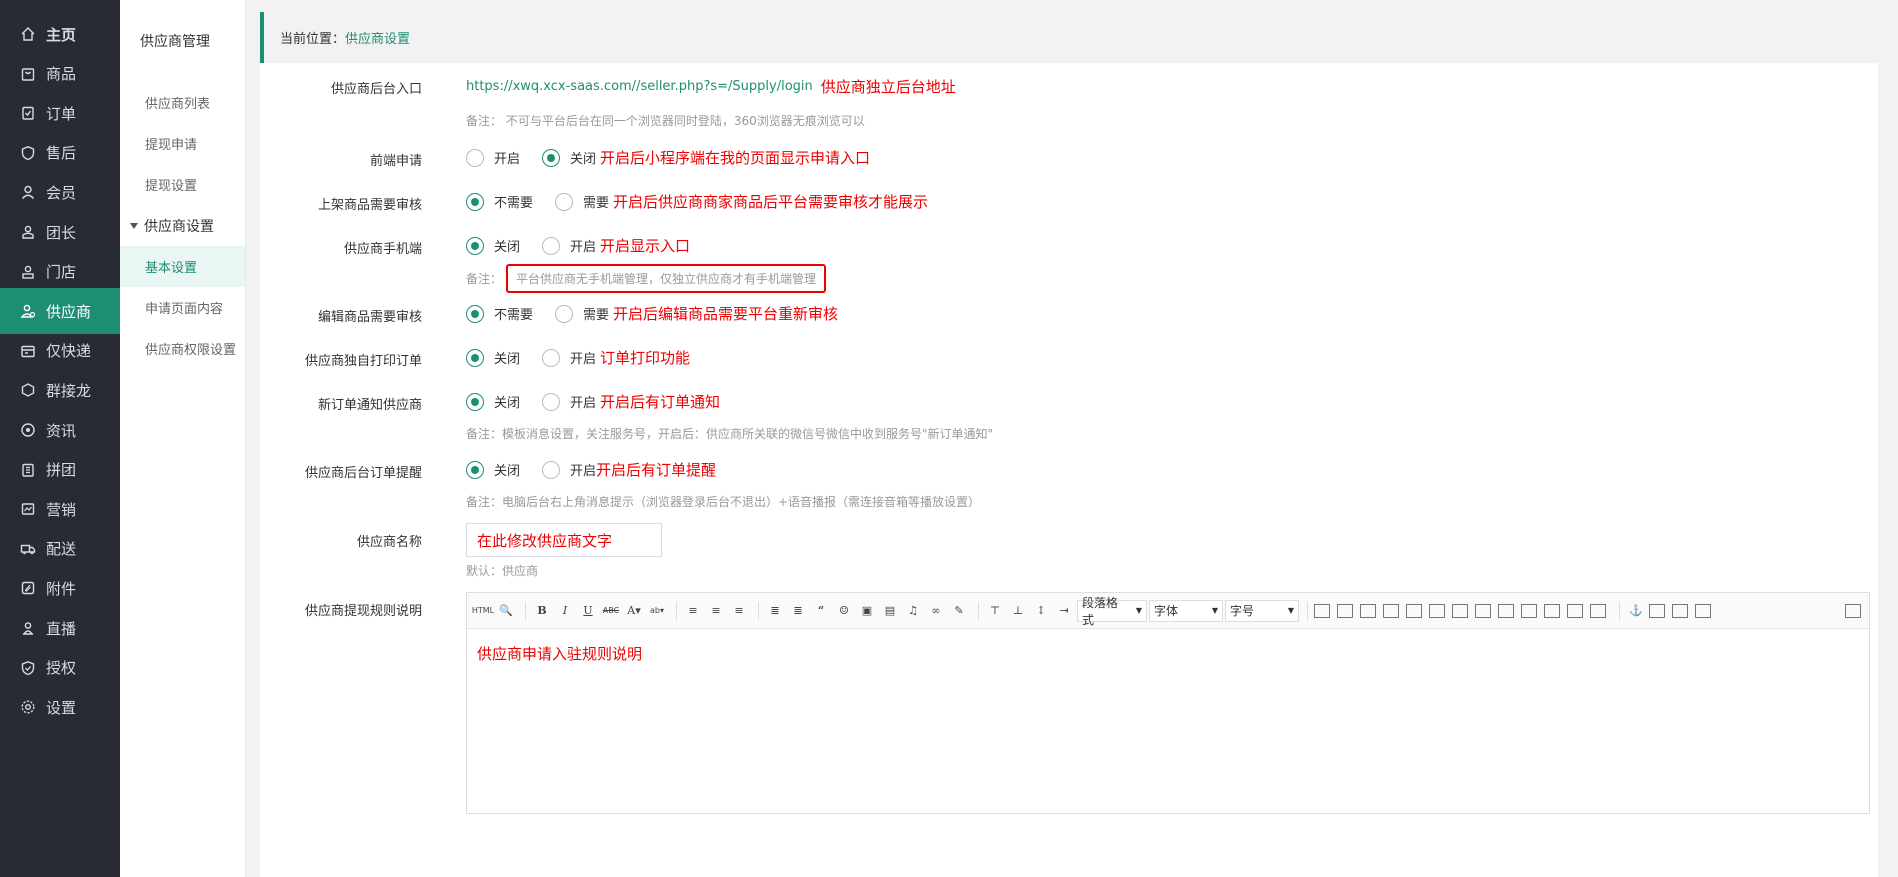 This screenshot has height=877, width=1898. Describe the element at coordinates (1598, 610) in the screenshot. I see `split-cols-icon` at that location.